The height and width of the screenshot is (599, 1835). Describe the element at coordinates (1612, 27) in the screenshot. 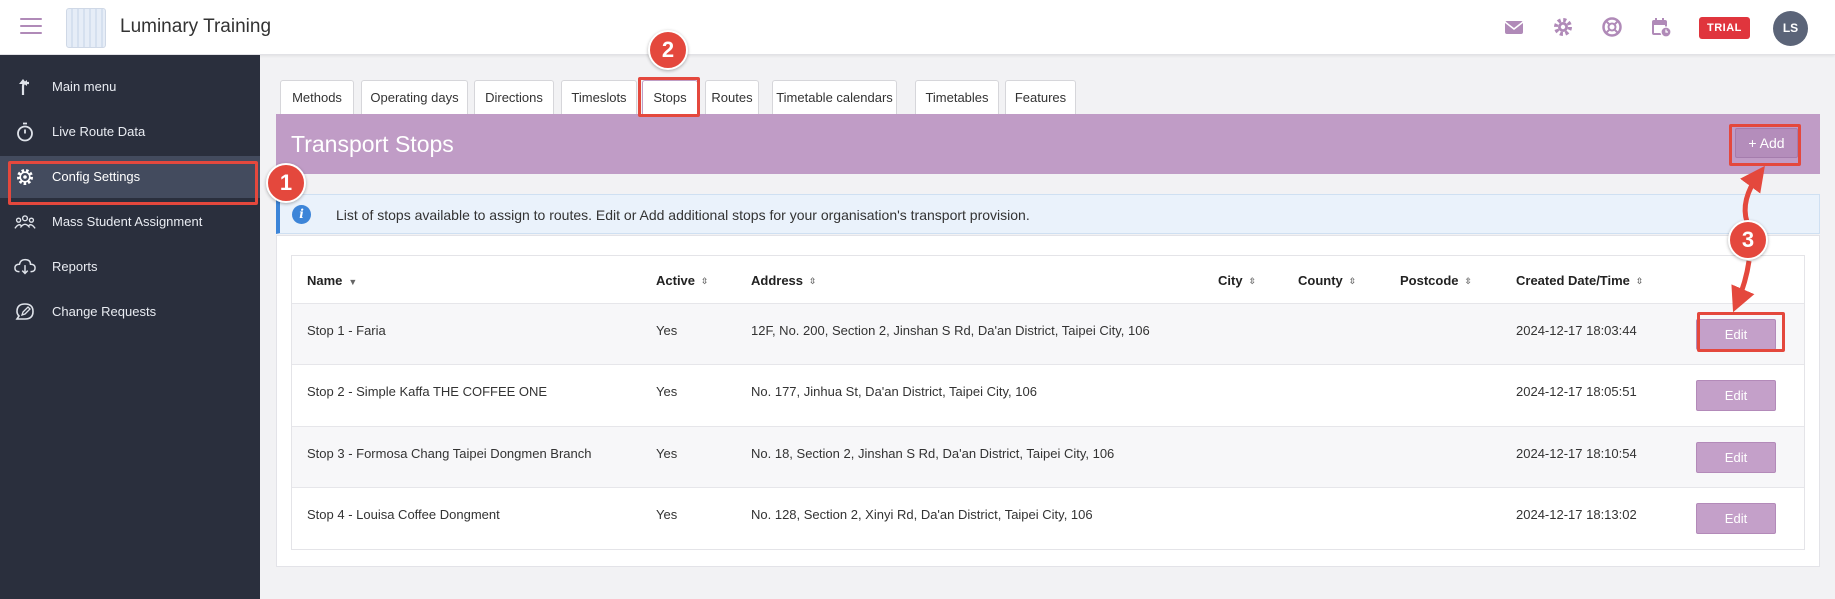

I see `lifebuoy-icon` at that location.